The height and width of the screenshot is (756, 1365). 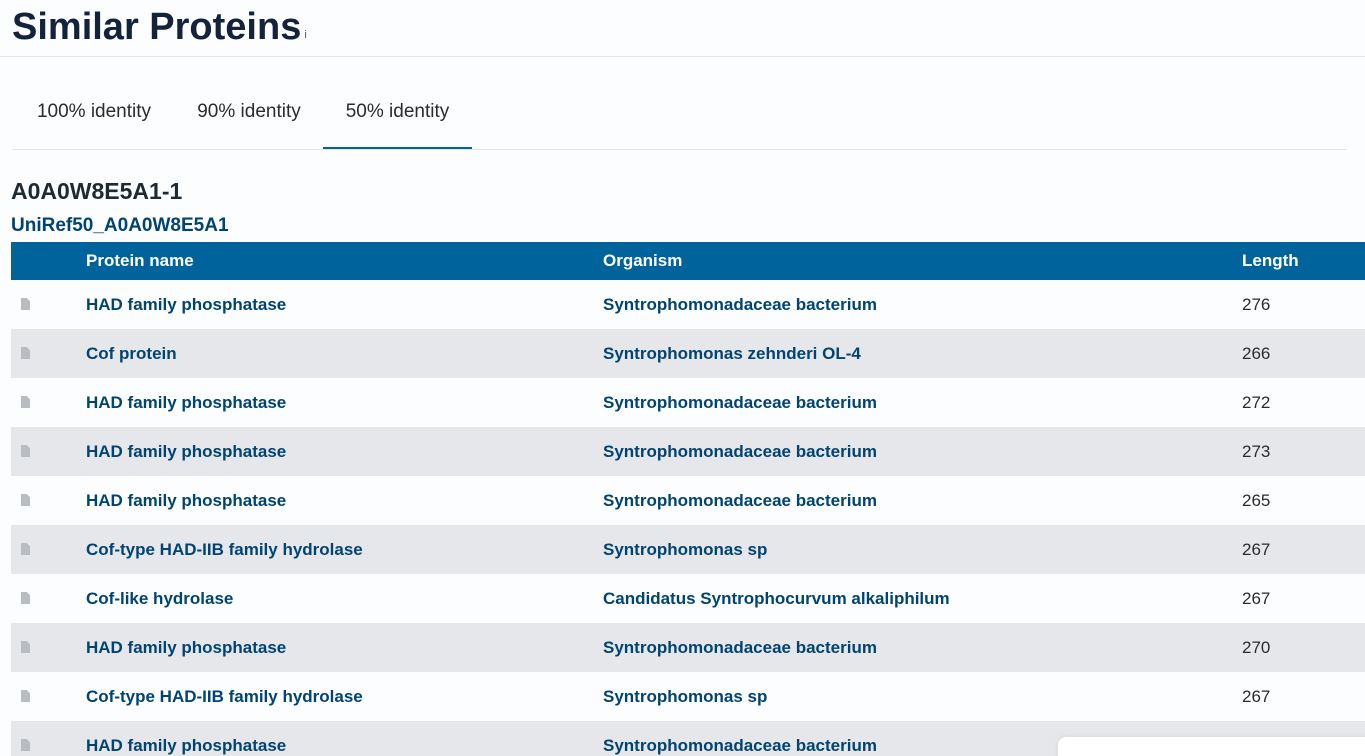 What do you see at coordinates (1256, 647) in the screenshot?
I see `length-value: 270` at bounding box center [1256, 647].